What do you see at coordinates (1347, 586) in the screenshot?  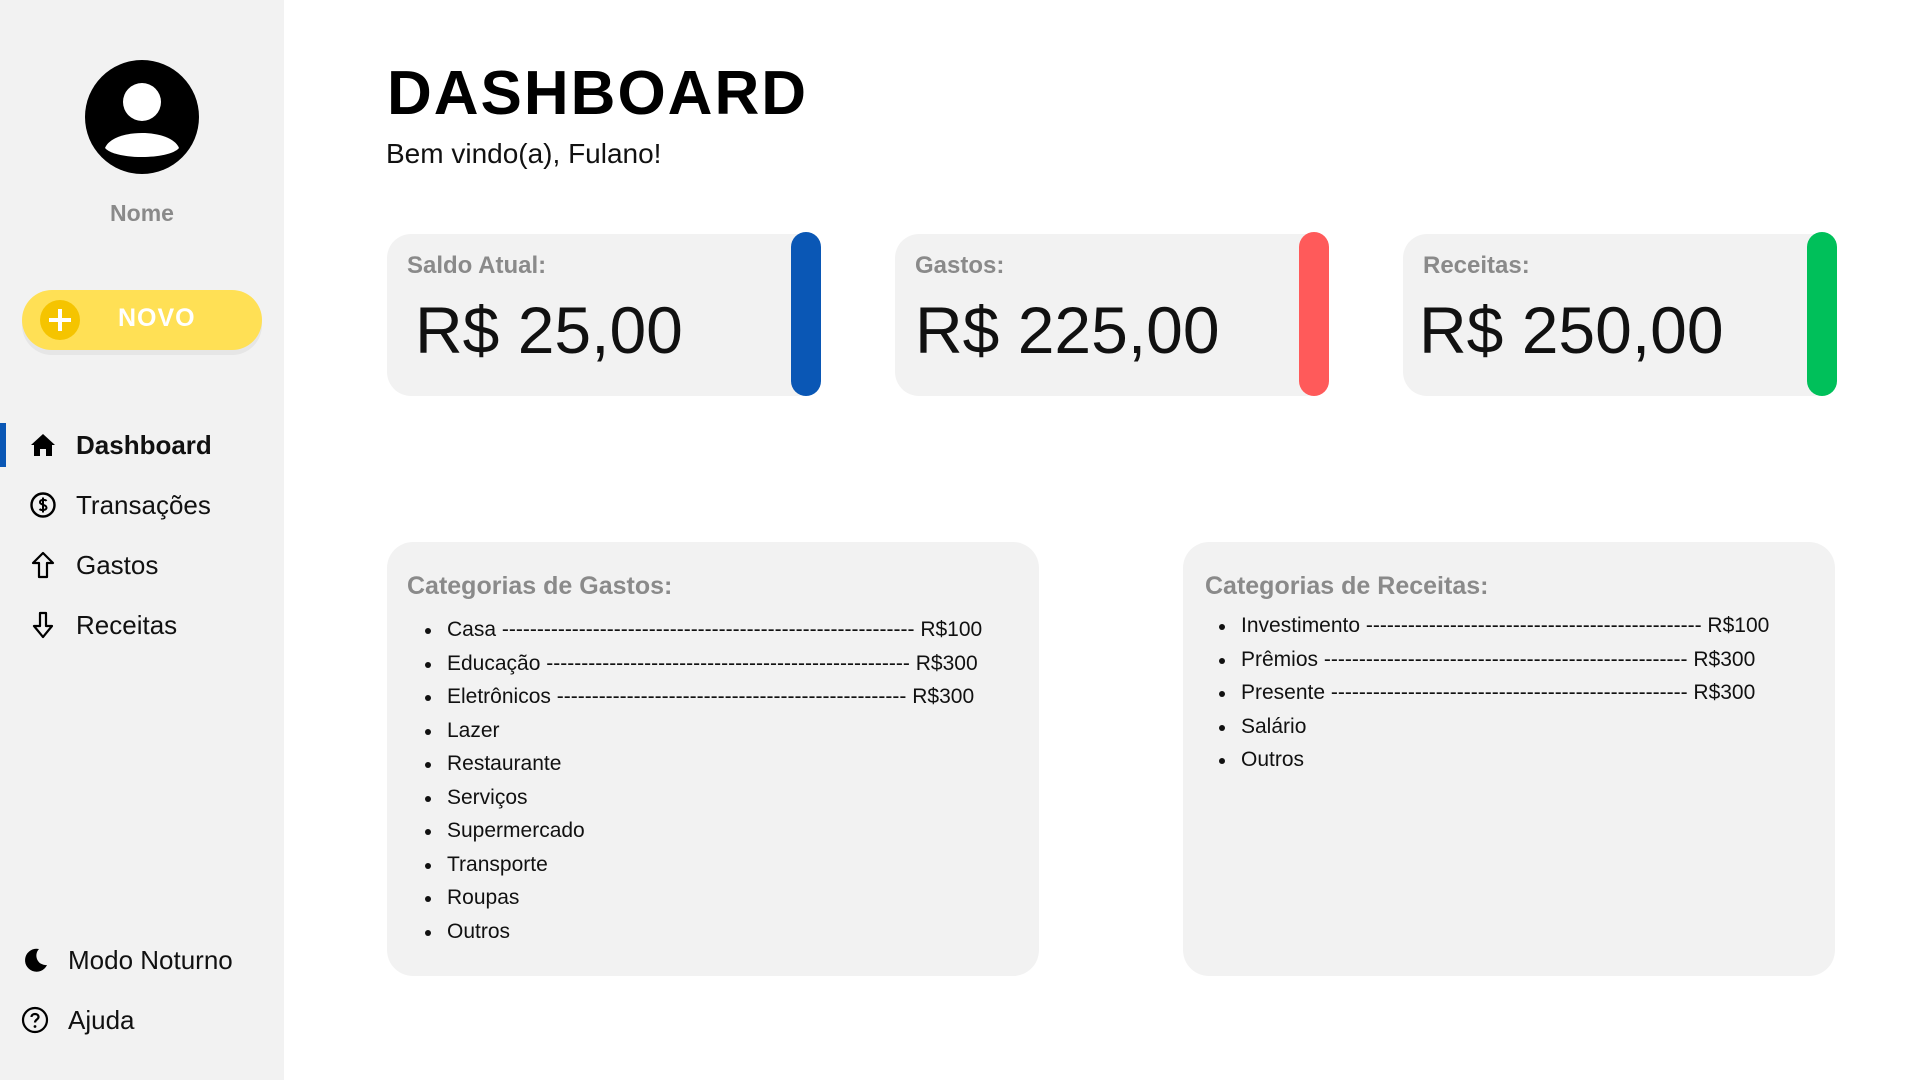 I see `panel-title: Categorias de Receitas:` at bounding box center [1347, 586].